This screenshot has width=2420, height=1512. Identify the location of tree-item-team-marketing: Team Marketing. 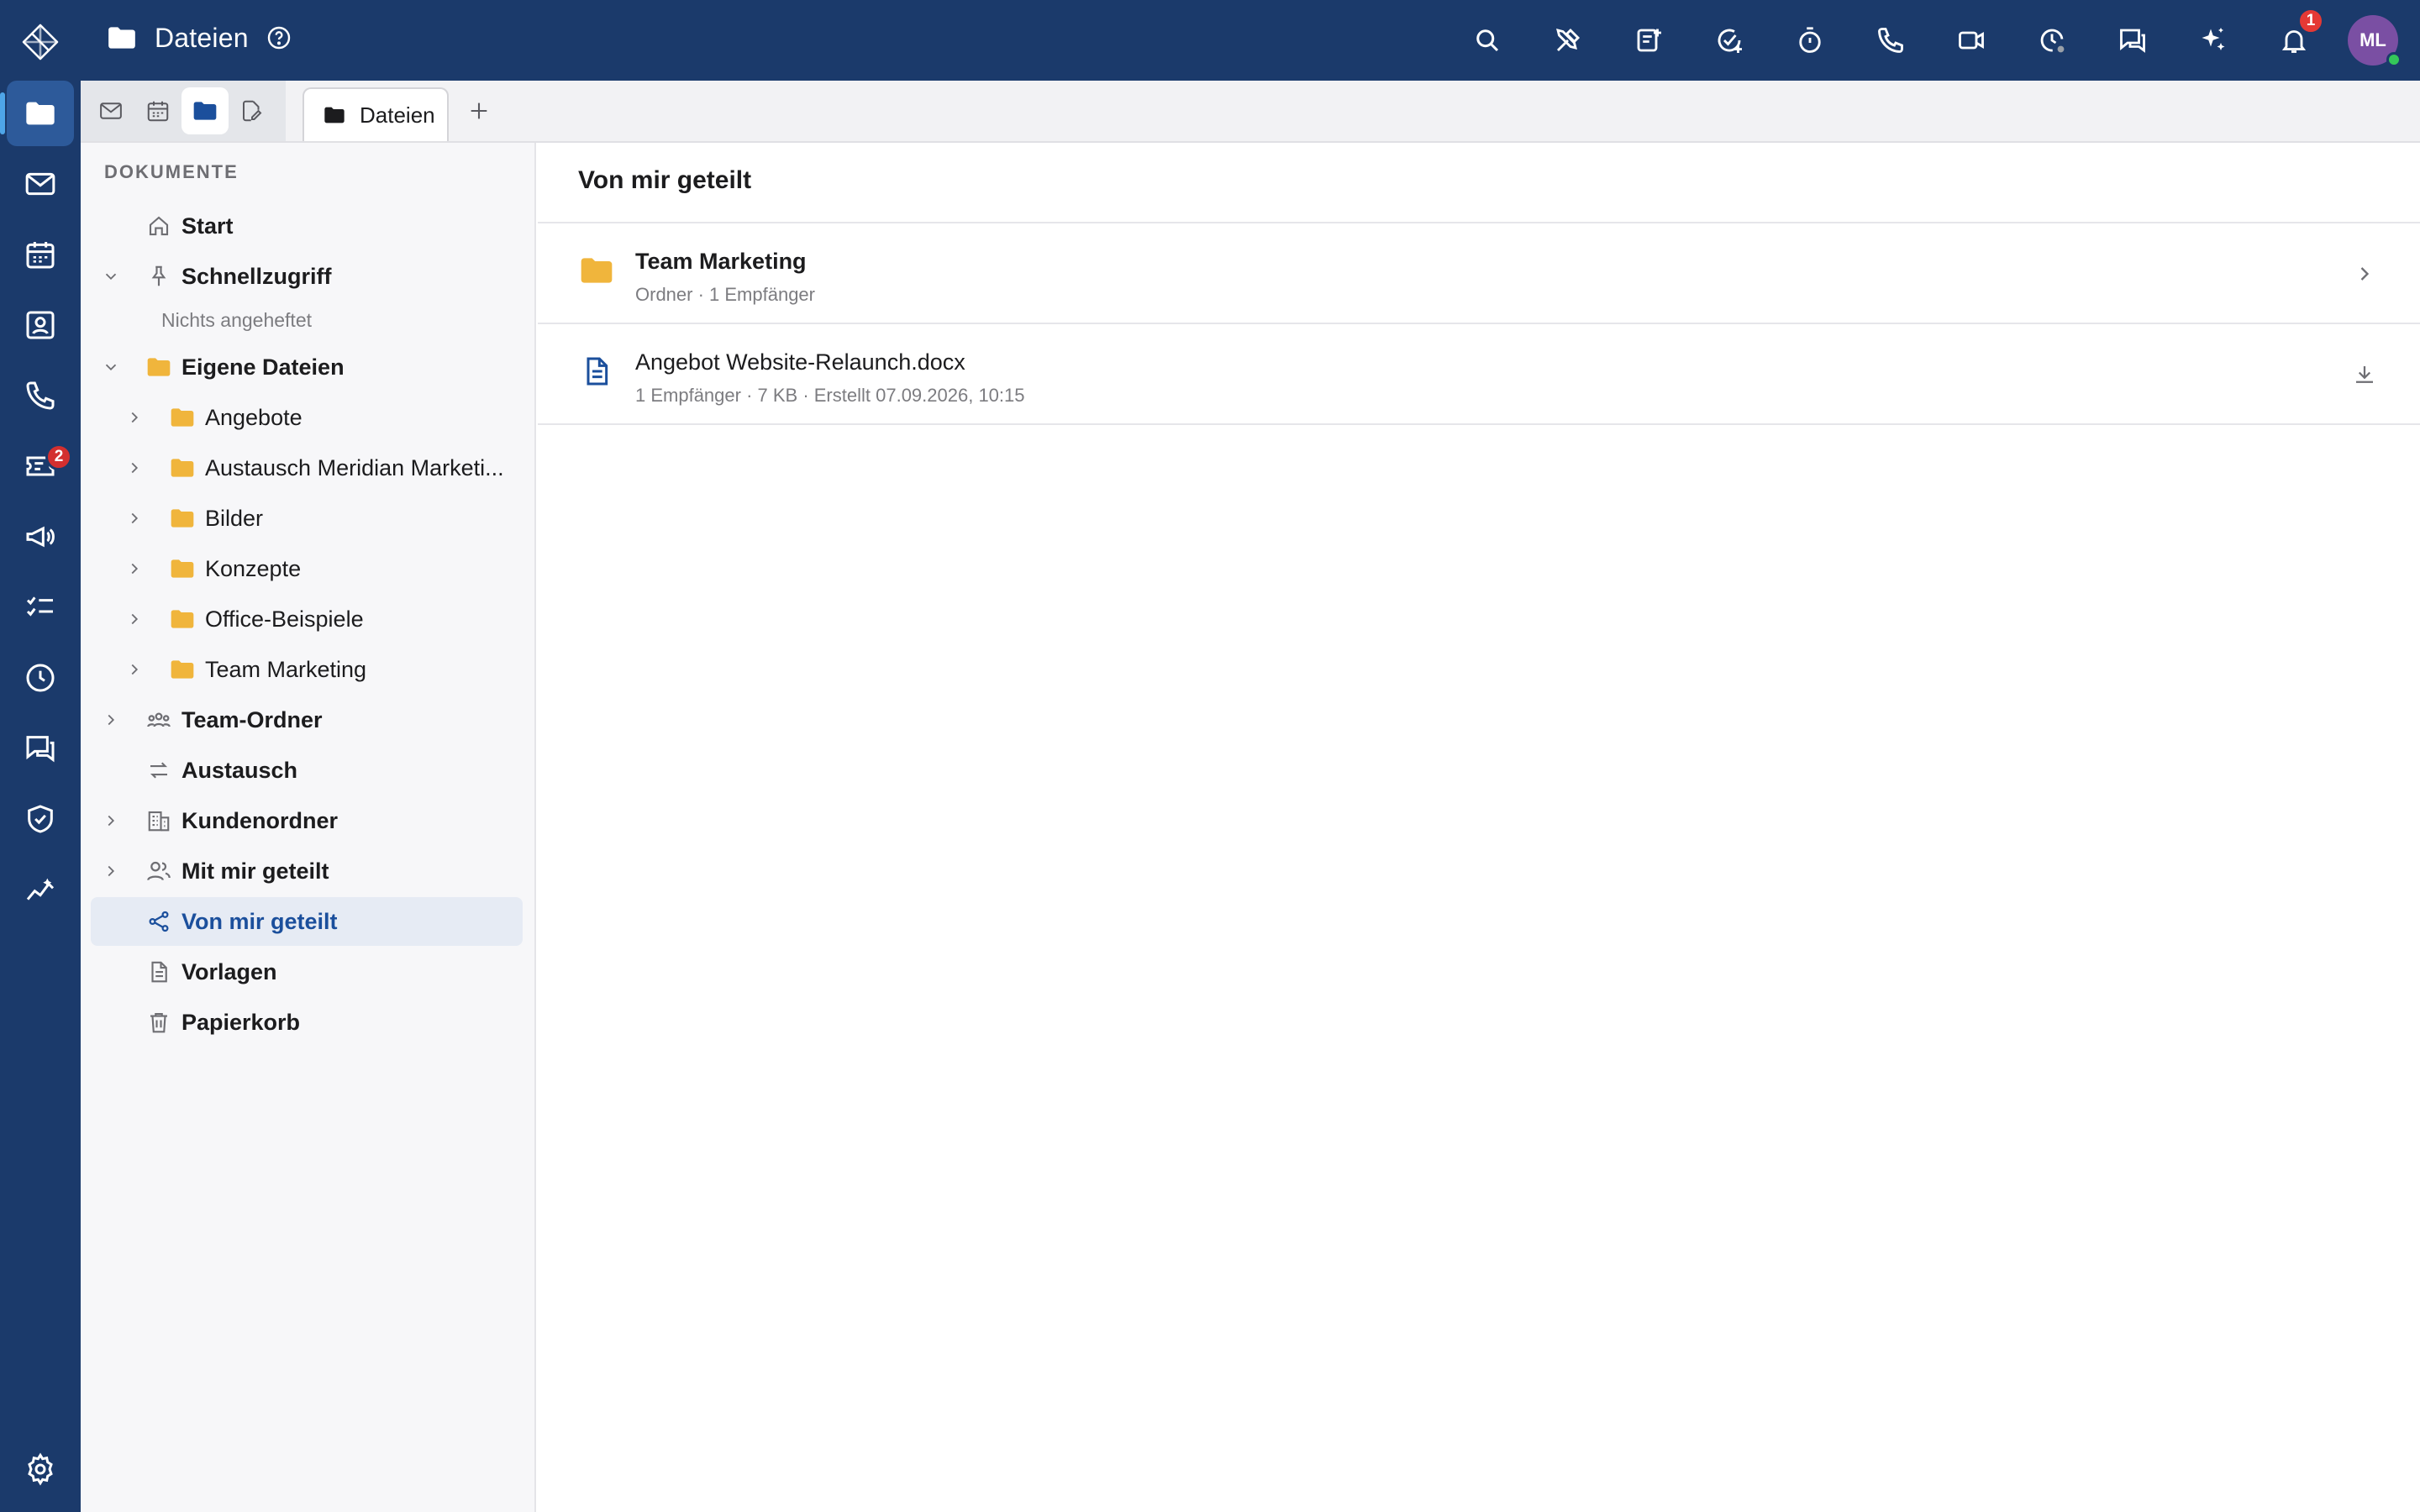
(307, 669).